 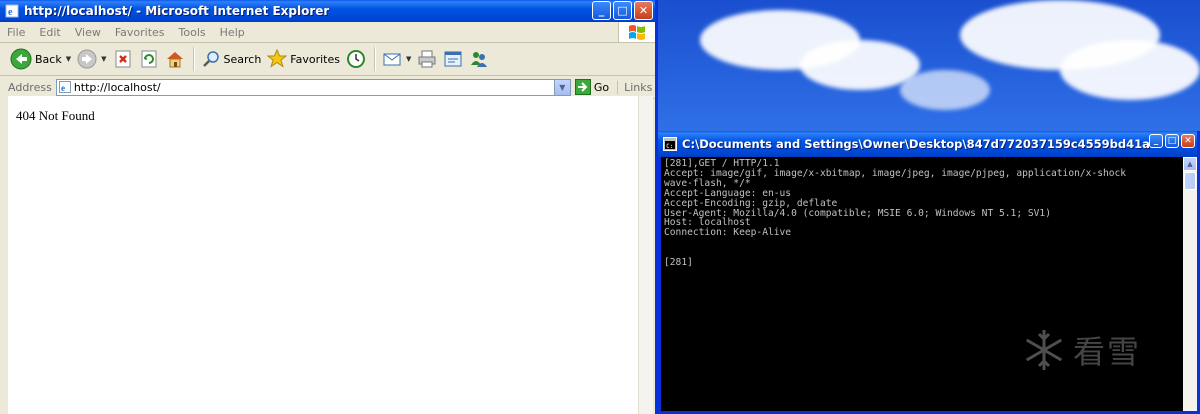 I want to click on ie-page-icon: e, so click(x=12, y=11).